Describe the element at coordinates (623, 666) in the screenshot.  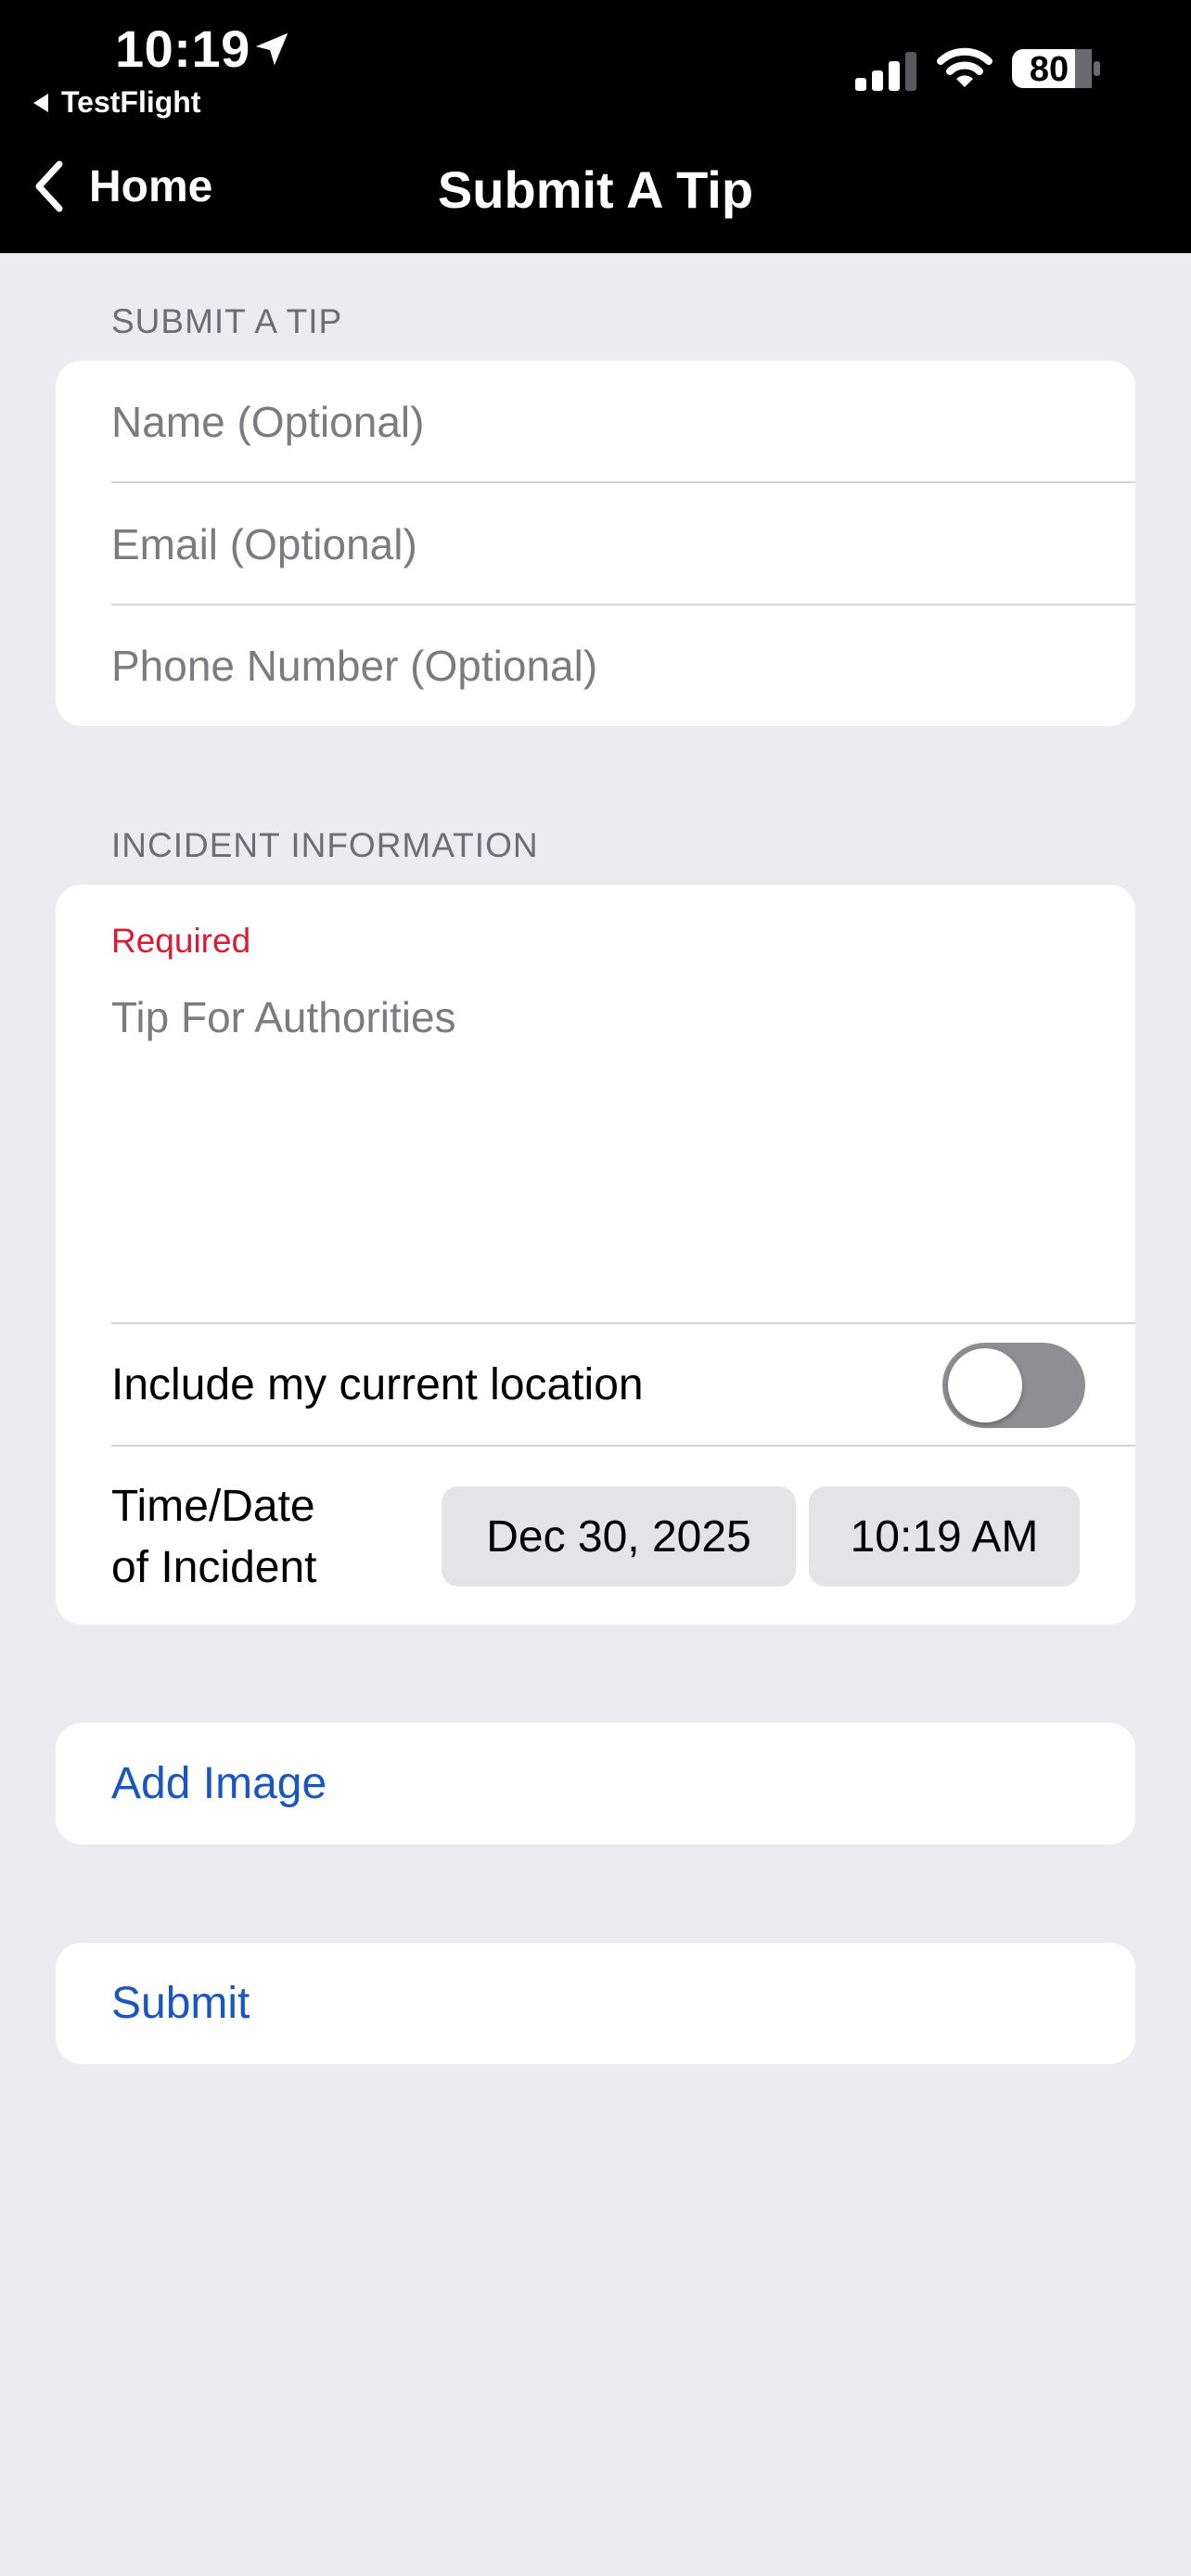
I see `phone-field: Phone Number (Optional)` at that location.